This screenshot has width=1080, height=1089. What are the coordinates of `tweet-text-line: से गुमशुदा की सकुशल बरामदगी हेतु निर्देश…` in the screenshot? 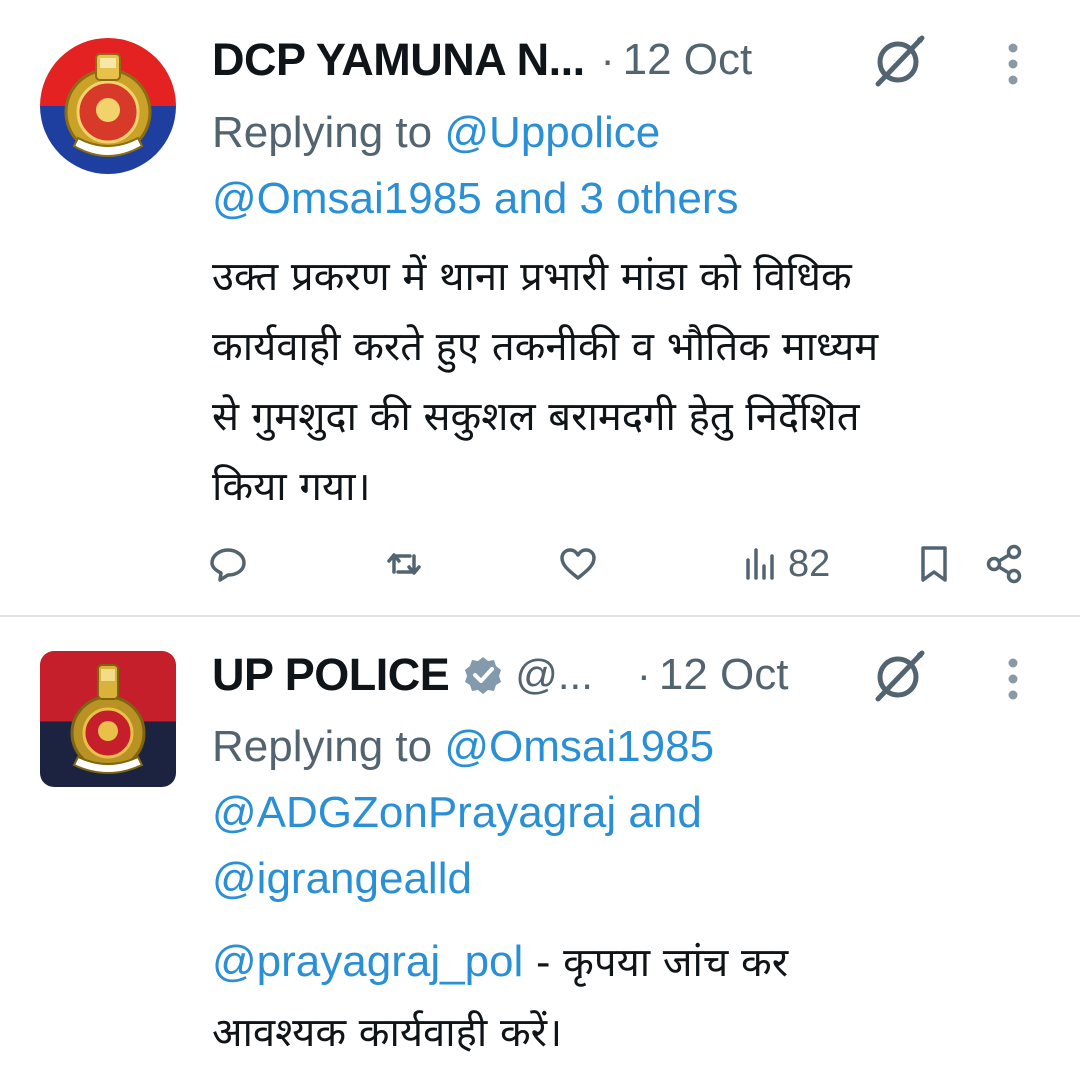 It's located at (536, 417).